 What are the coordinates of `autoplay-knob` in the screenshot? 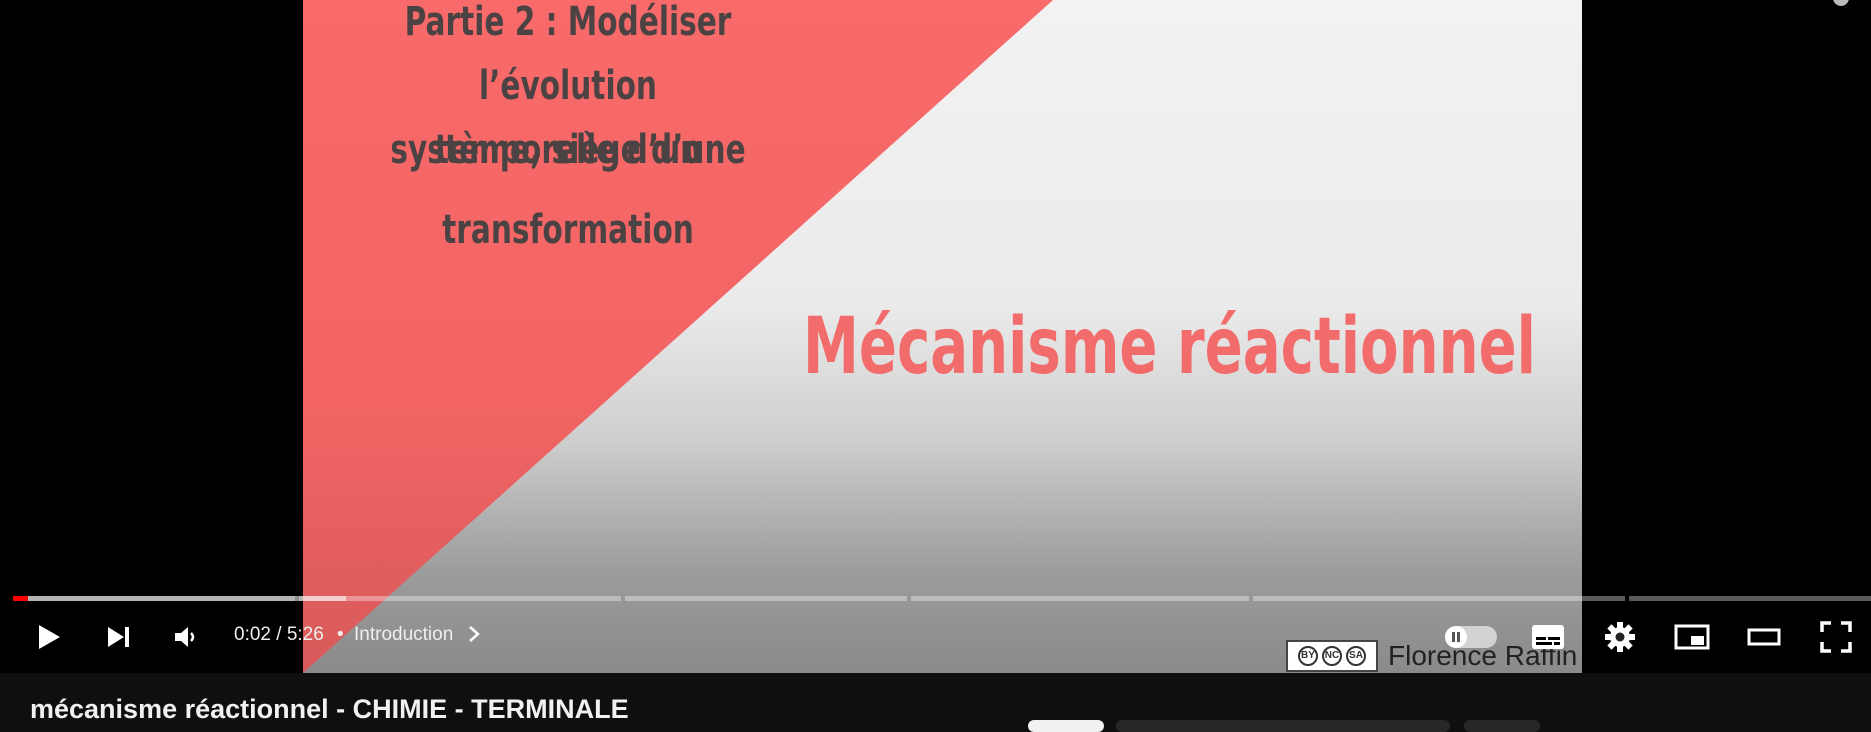 It's located at (1456, 637).